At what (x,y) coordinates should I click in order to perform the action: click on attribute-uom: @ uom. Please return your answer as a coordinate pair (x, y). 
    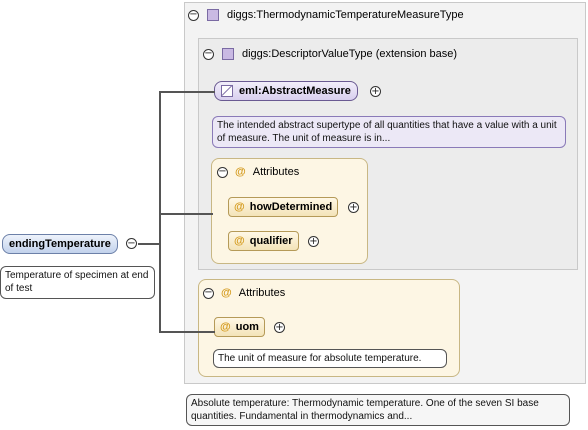
    Looking at the image, I should click on (239, 327).